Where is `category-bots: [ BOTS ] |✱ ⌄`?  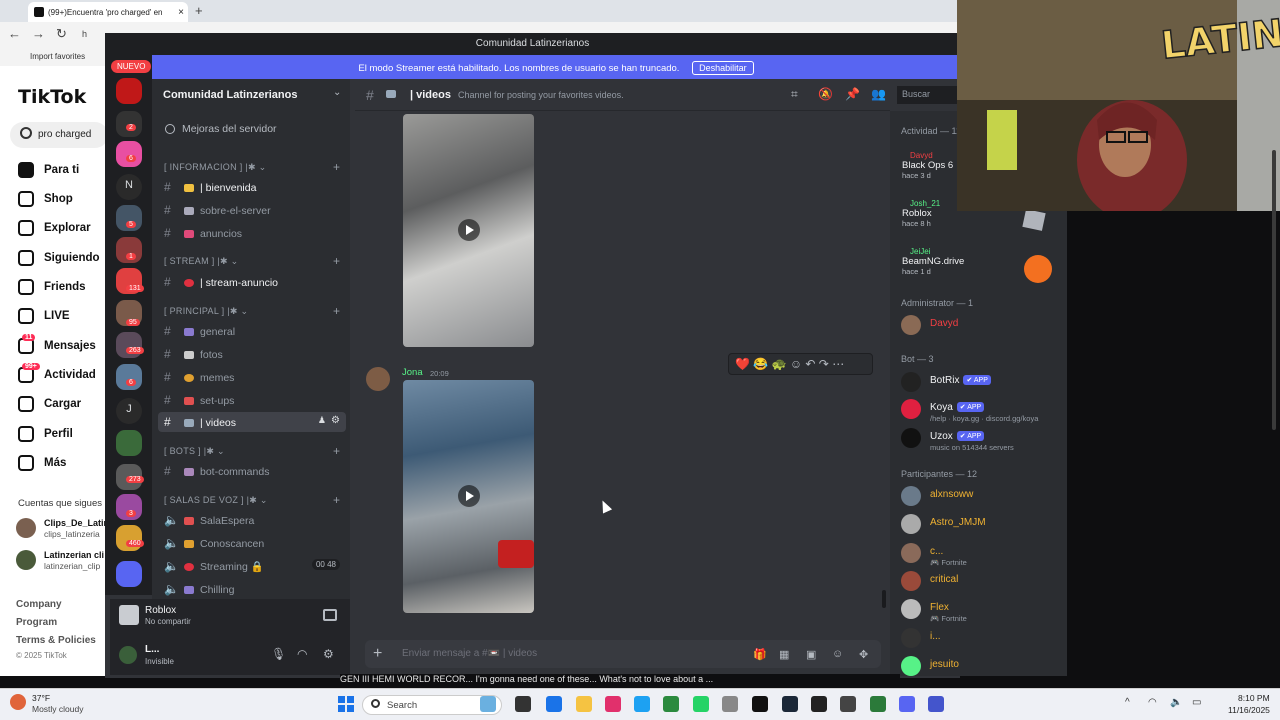
category-bots: [ BOTS ] |✱ ⌄ is located at coordinates (194, 451).